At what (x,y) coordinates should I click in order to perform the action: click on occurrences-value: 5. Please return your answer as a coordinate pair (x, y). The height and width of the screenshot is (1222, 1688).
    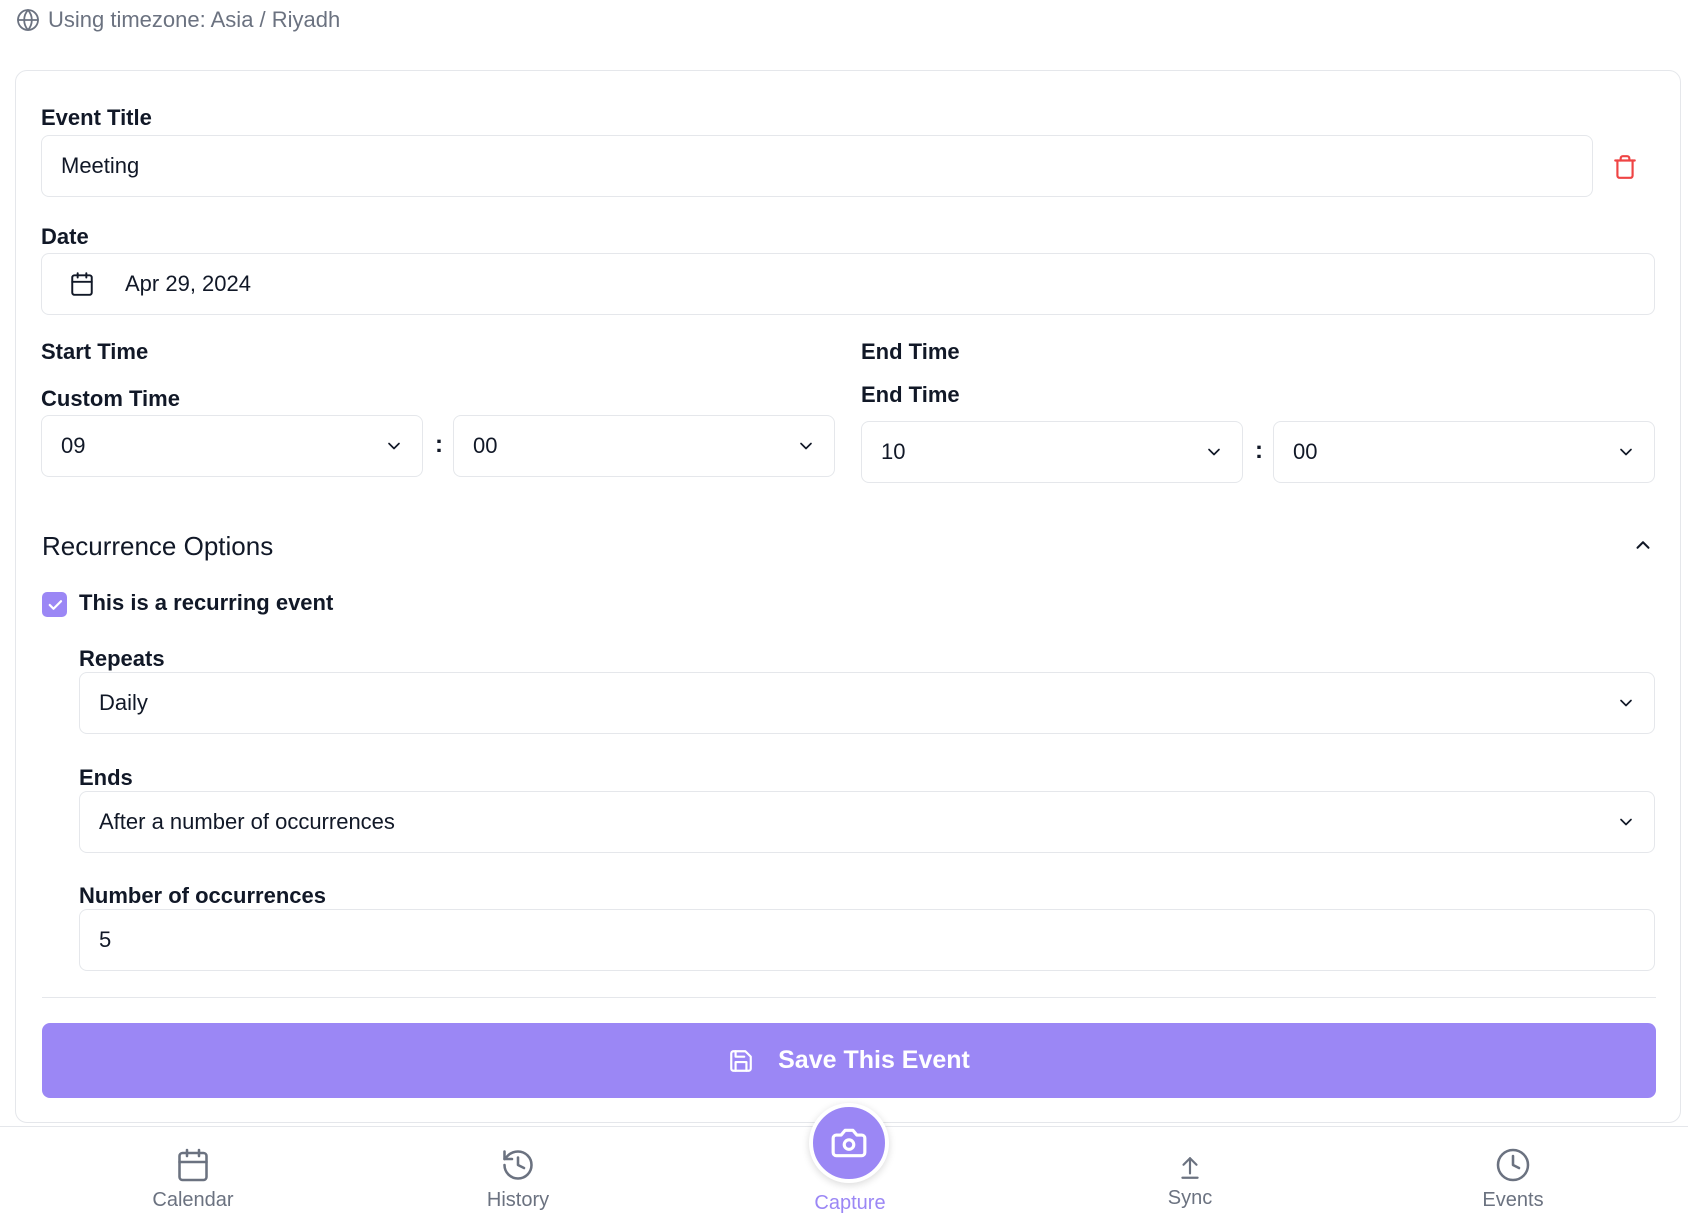
    Looking at the image, I should click on (105, 939).